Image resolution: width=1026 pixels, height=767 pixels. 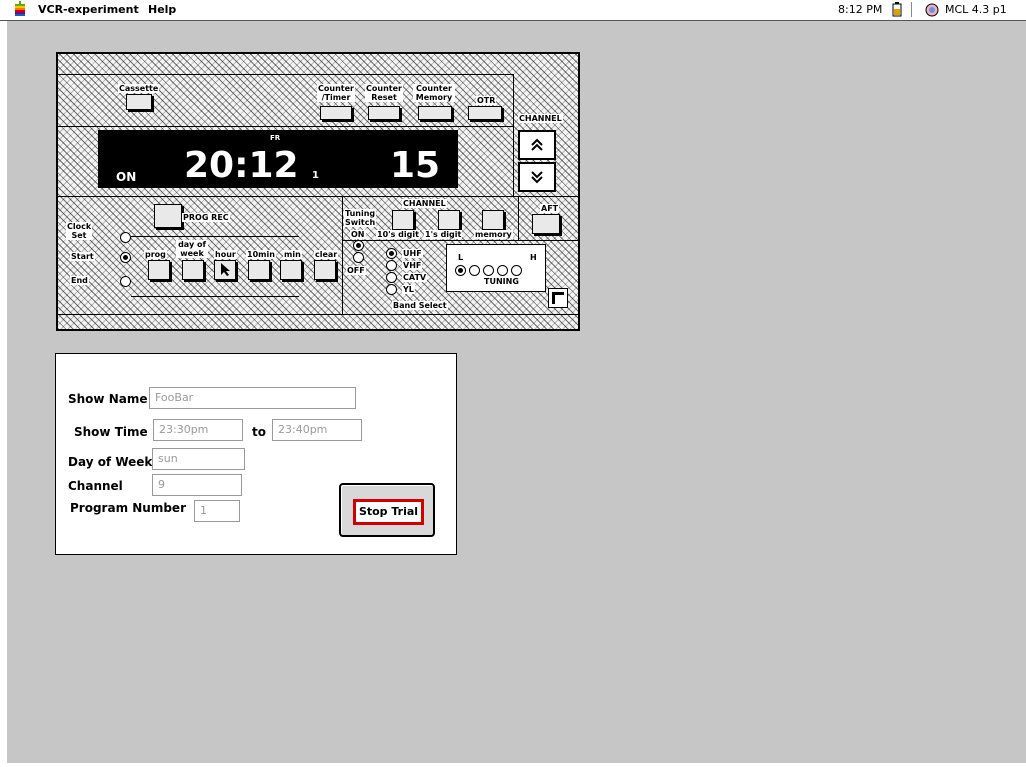 What do you see at coordinates (192, 249) in the screenshot?
I see `day-of-week-label: day of week` at bounding box center [192, 249].